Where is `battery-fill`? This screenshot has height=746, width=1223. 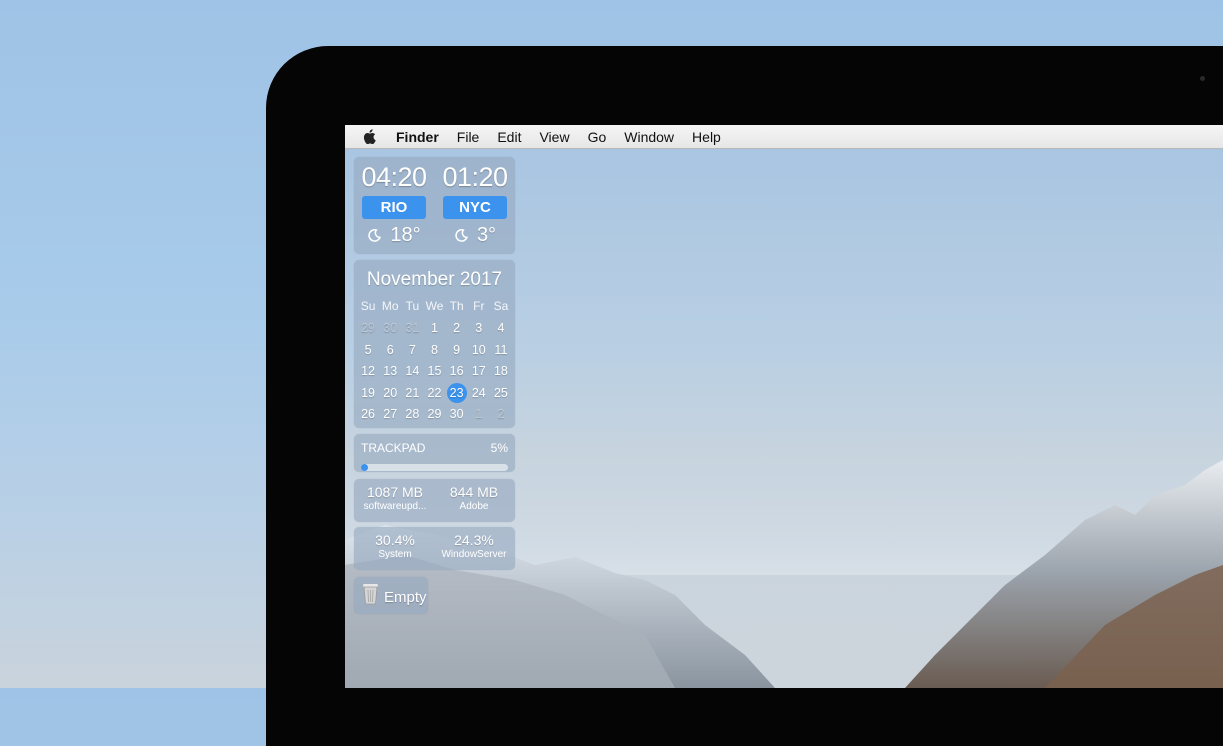 battery-fill is located at coordinates (365, 467).